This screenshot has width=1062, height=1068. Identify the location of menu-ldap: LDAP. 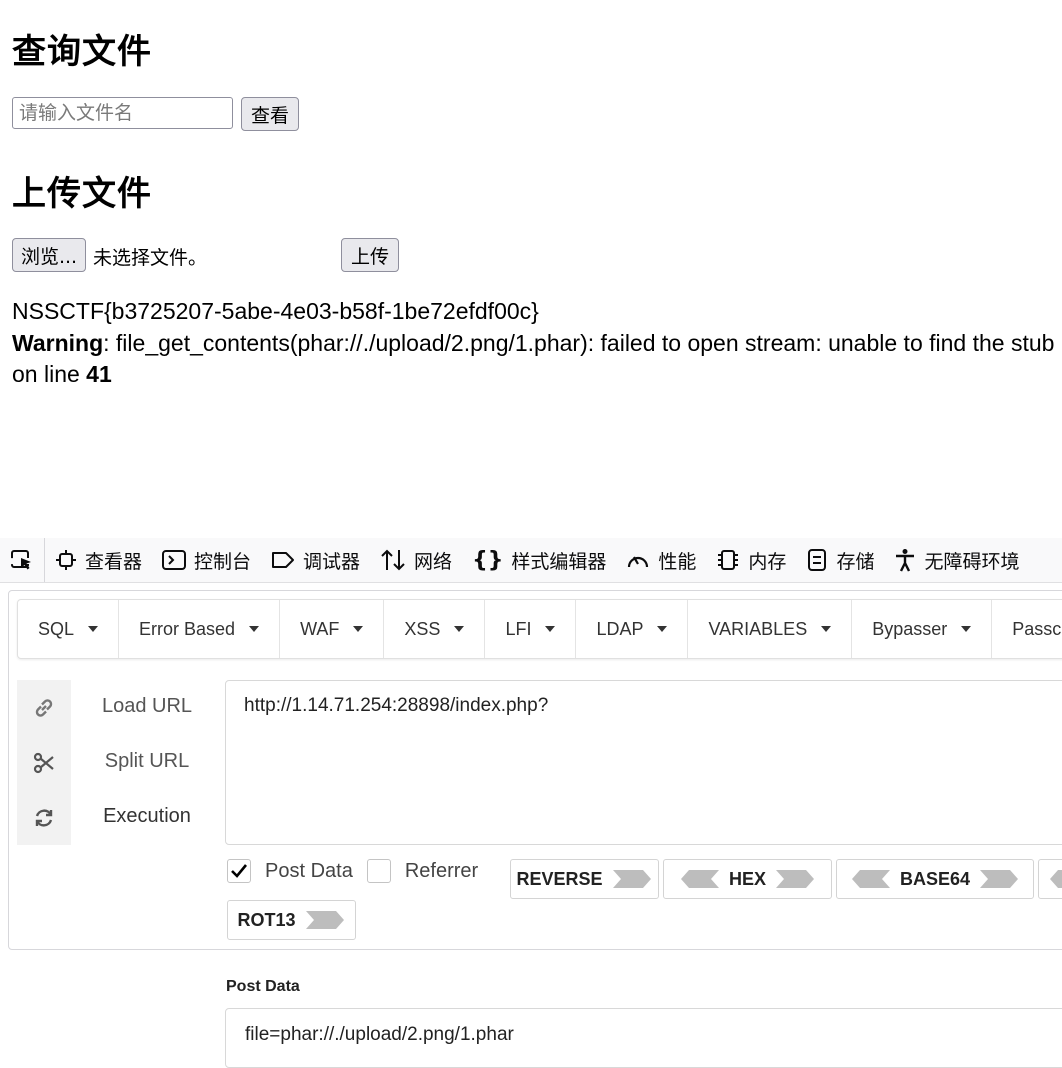
(632, 629).